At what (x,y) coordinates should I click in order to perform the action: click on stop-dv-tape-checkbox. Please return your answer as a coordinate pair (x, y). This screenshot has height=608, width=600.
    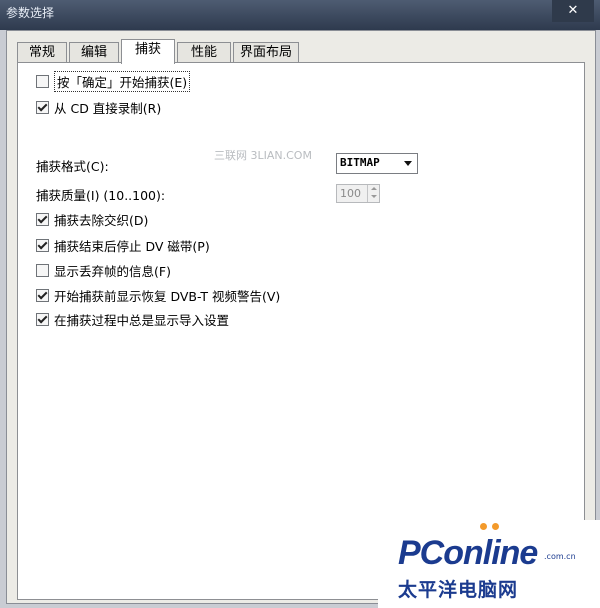
    Looking at the image, I should click on (42, 245).